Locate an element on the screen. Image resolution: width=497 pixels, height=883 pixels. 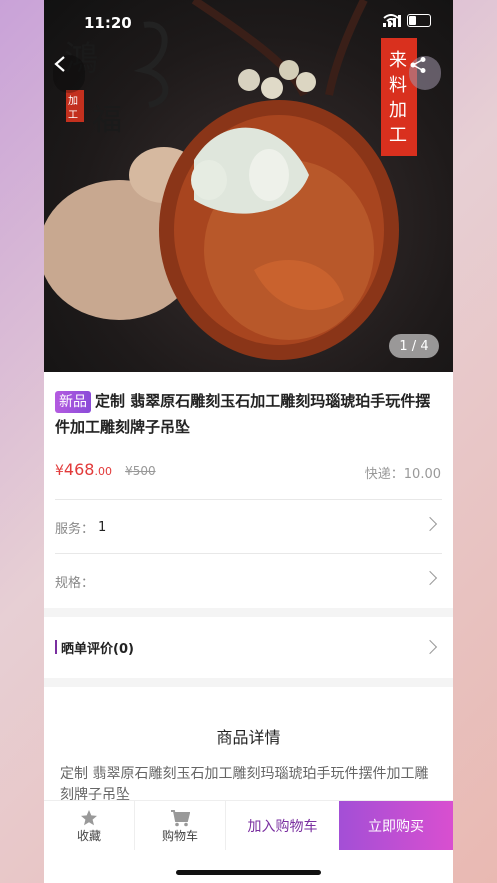
spec-row: 规格： is located at coordinates (248, 581).